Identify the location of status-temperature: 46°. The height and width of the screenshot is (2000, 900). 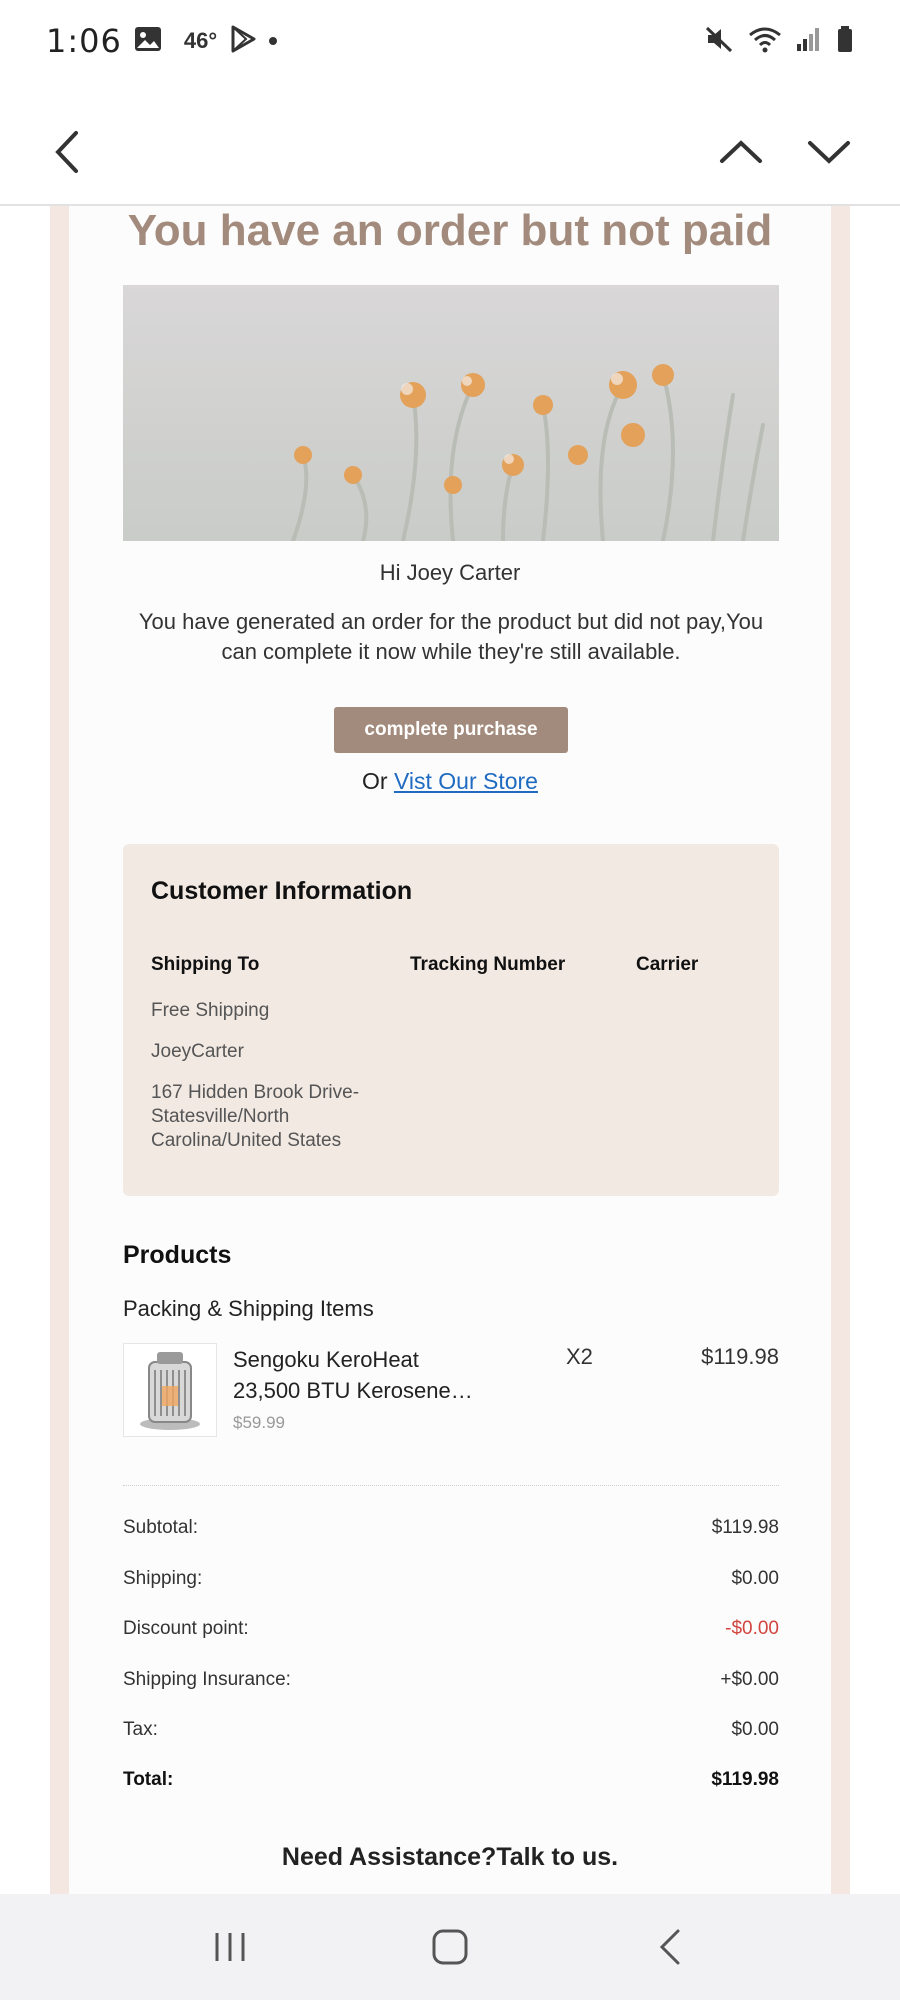
(200, 40).